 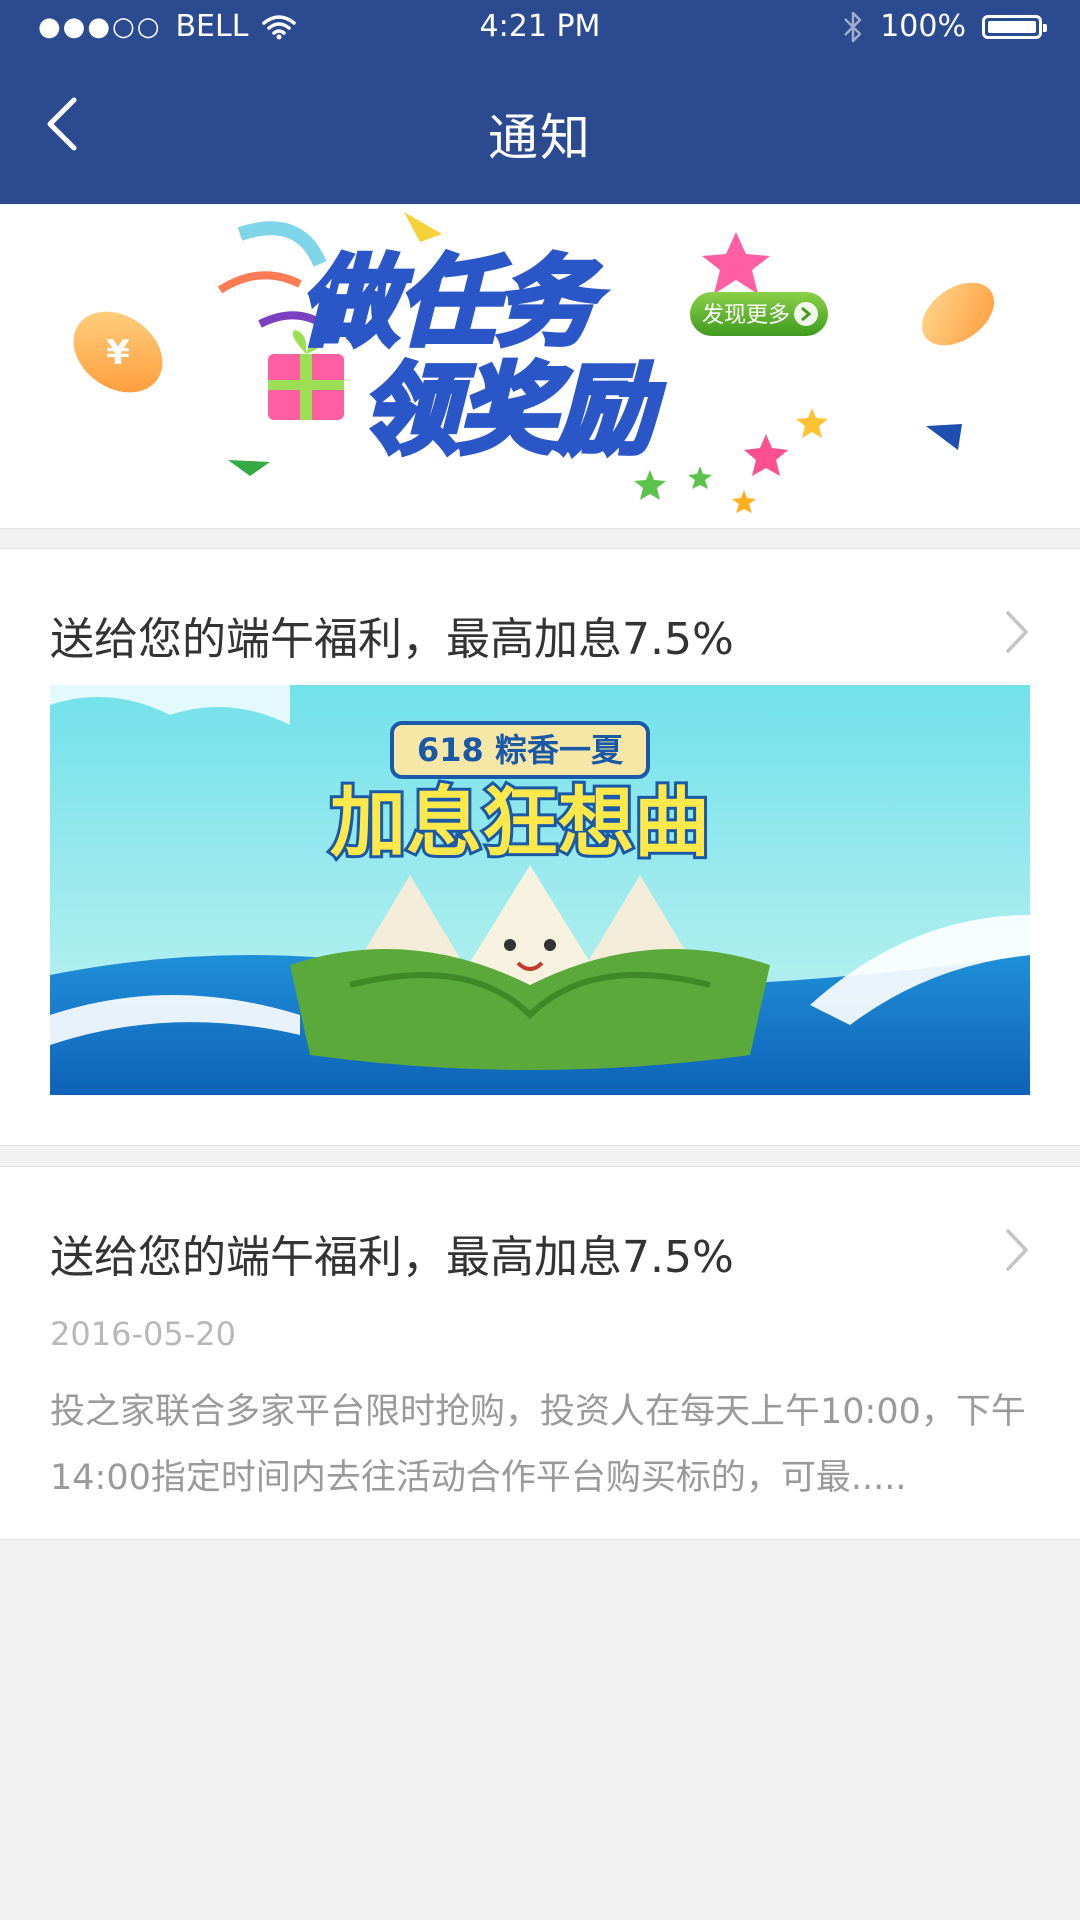 I want to click on notice-date: 2016-05-20, so click(x=143, y=1334).